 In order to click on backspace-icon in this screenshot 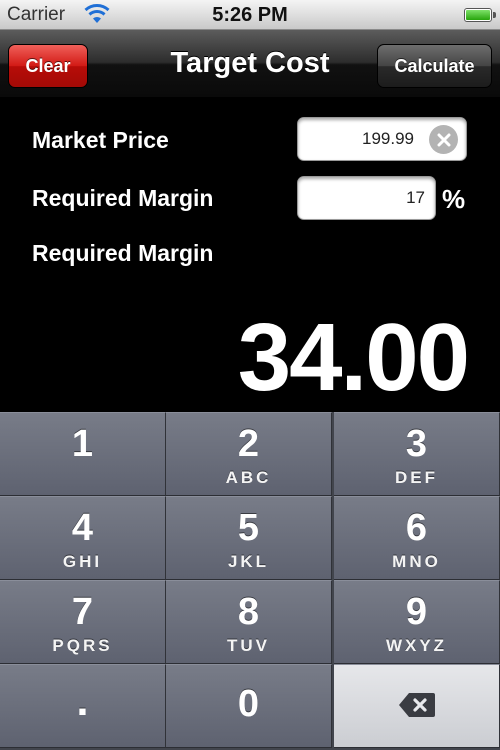, I will do `click(416, 705)`.